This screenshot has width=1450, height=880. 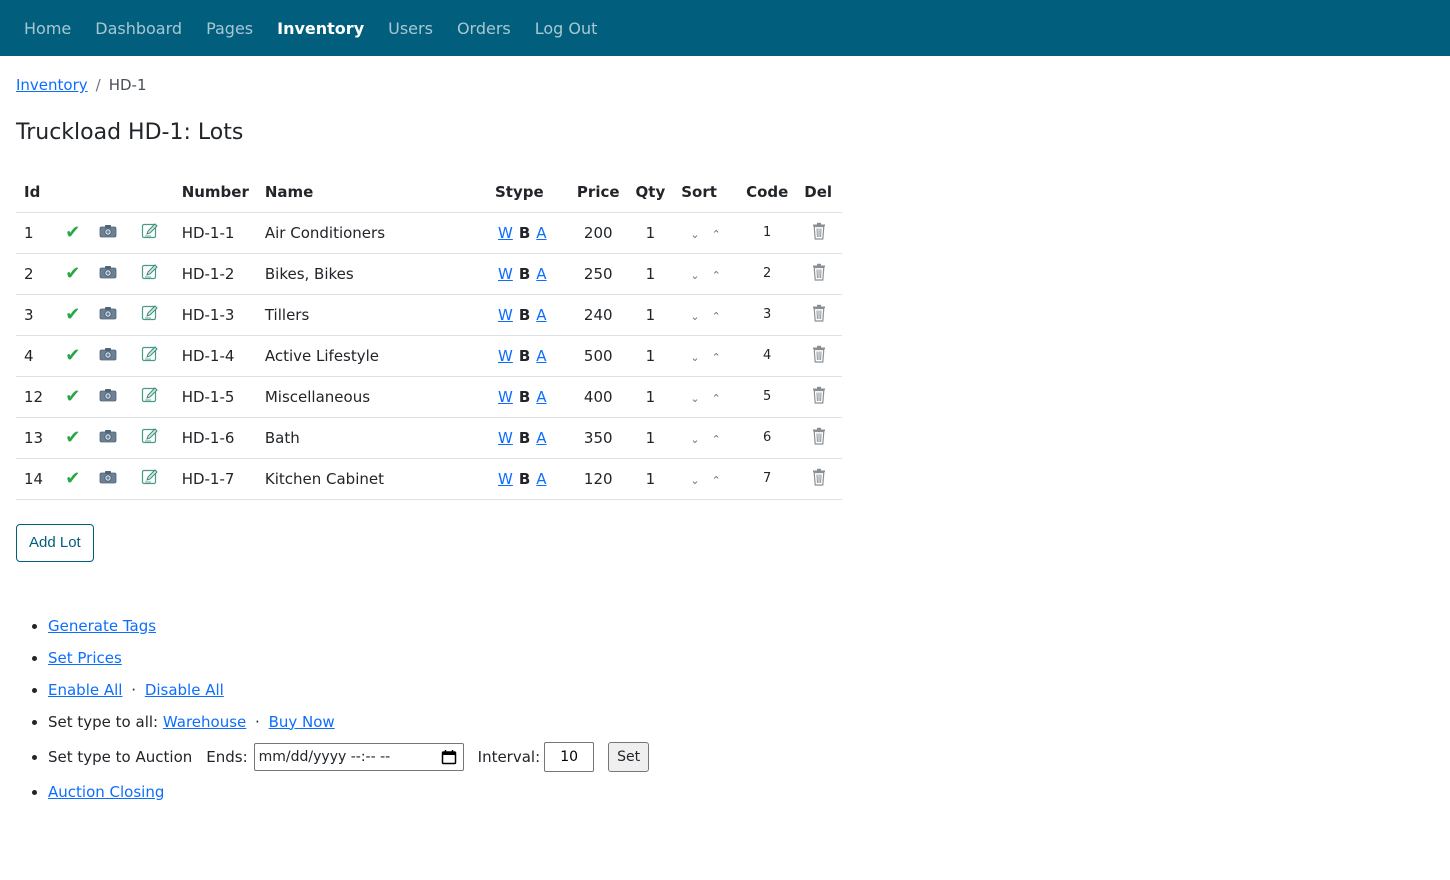 I want to click on nav-log-out: Log Out, so click(x=566, y=28).